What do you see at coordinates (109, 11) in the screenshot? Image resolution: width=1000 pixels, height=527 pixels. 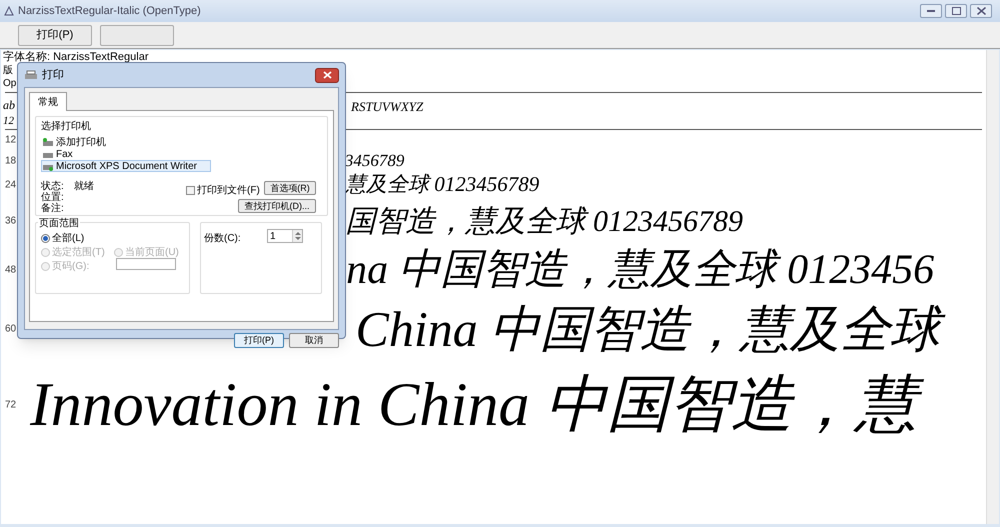 I see `window-title: NarzissTextRegular-Italic (OpenType)` at bounding box center [109, 11].